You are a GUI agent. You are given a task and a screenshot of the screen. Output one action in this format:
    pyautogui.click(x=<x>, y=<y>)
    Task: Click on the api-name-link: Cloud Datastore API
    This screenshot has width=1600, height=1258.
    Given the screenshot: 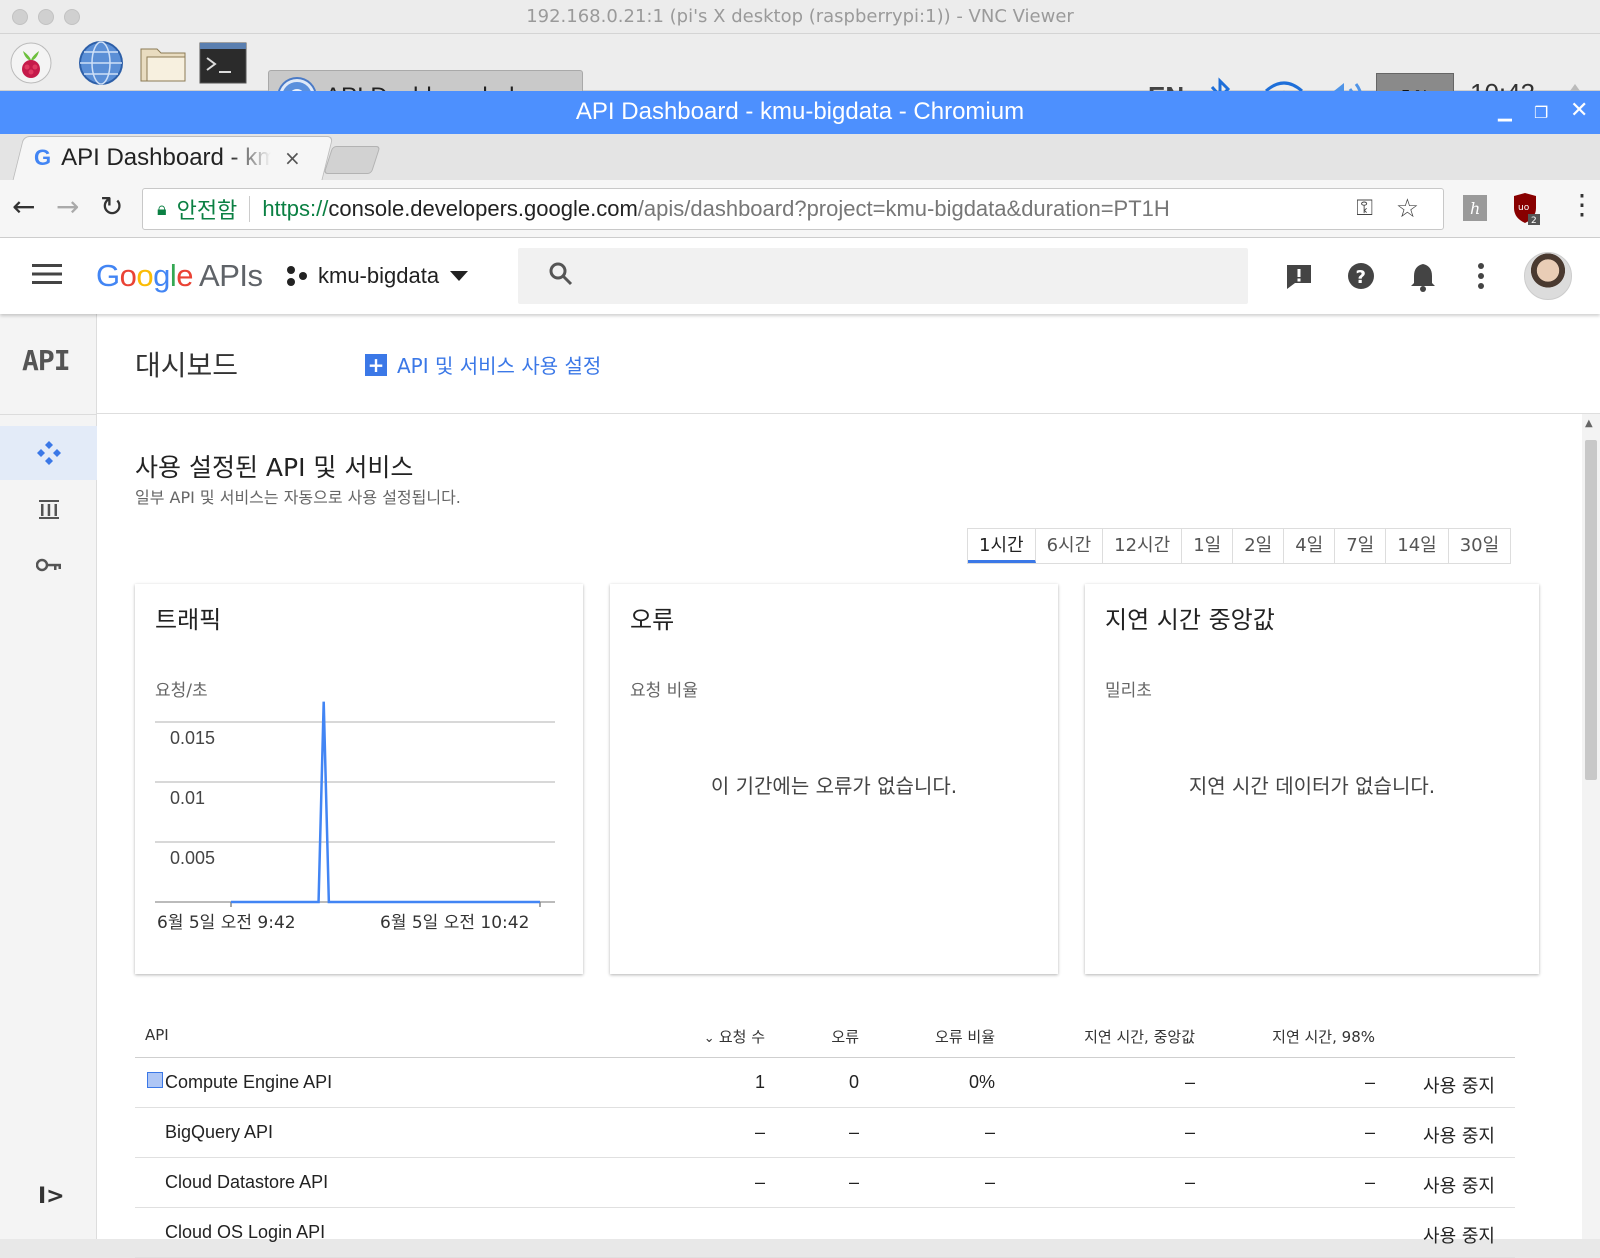 What is the action you would take?
    pyautogui.click(x=246, y=1182)
    